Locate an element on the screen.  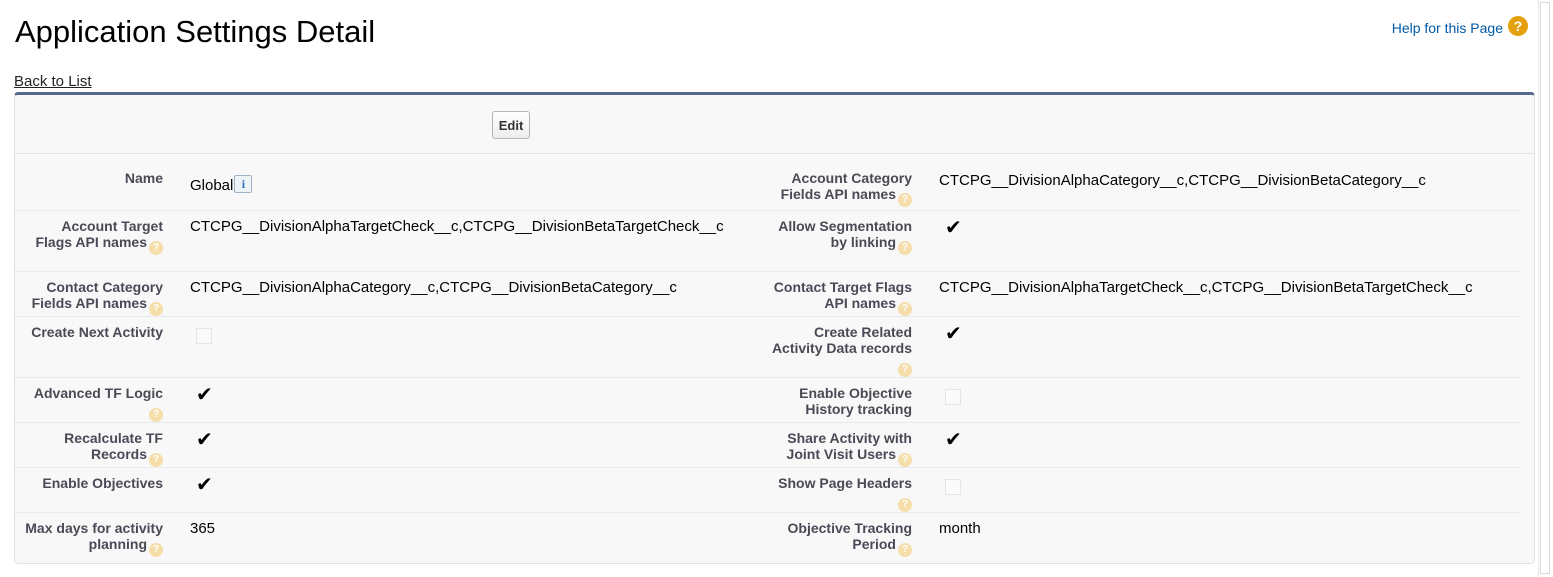
help-link: Help for this Page is located at coordinates (1447, 28).